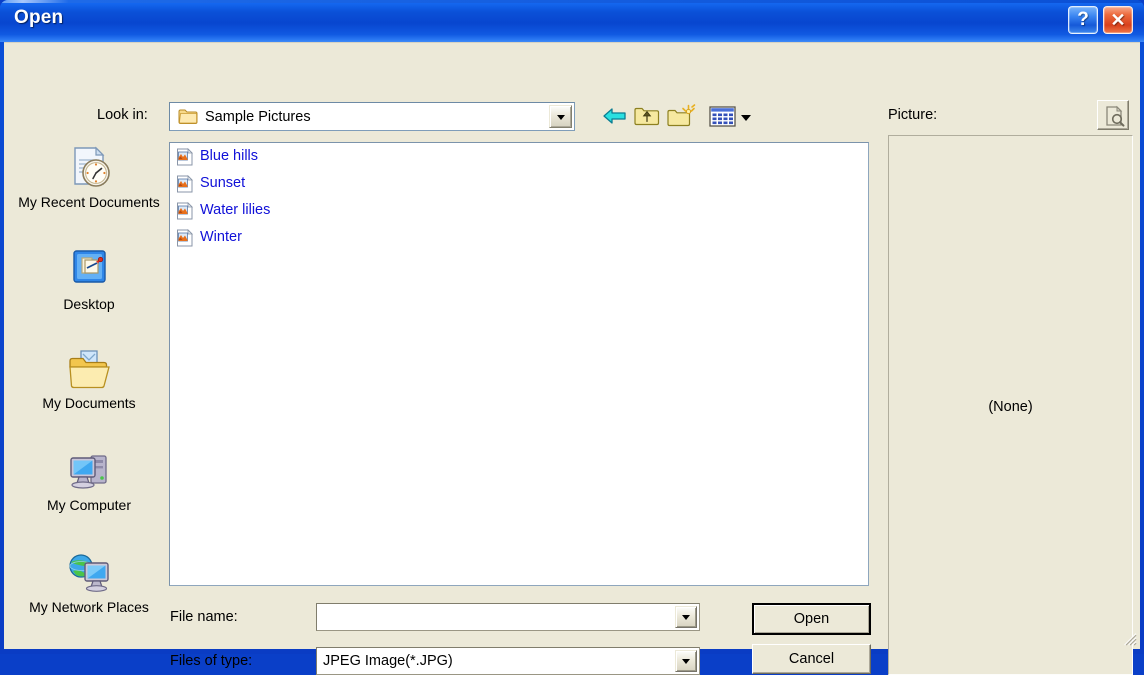 The height and width of the screenshot is (675, 1144). I want to click on back-button, so click(615, 116).